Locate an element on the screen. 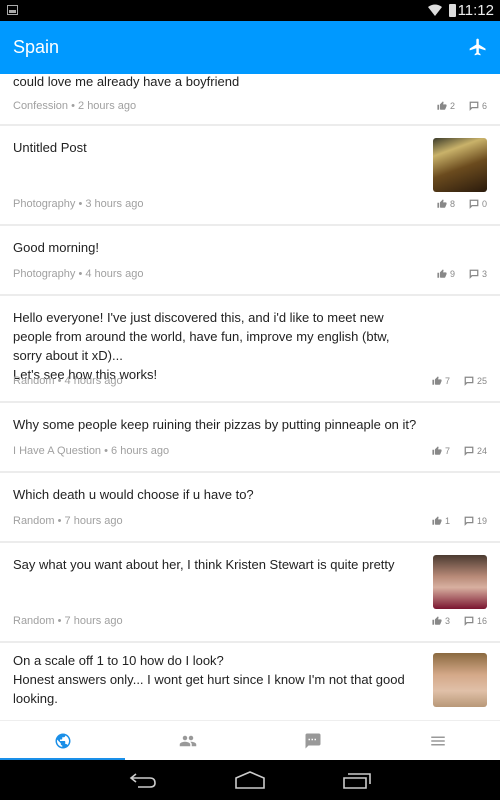 This screenshot has width=500, height=800. post-stats: 80 is located at coordinates (462, 204).